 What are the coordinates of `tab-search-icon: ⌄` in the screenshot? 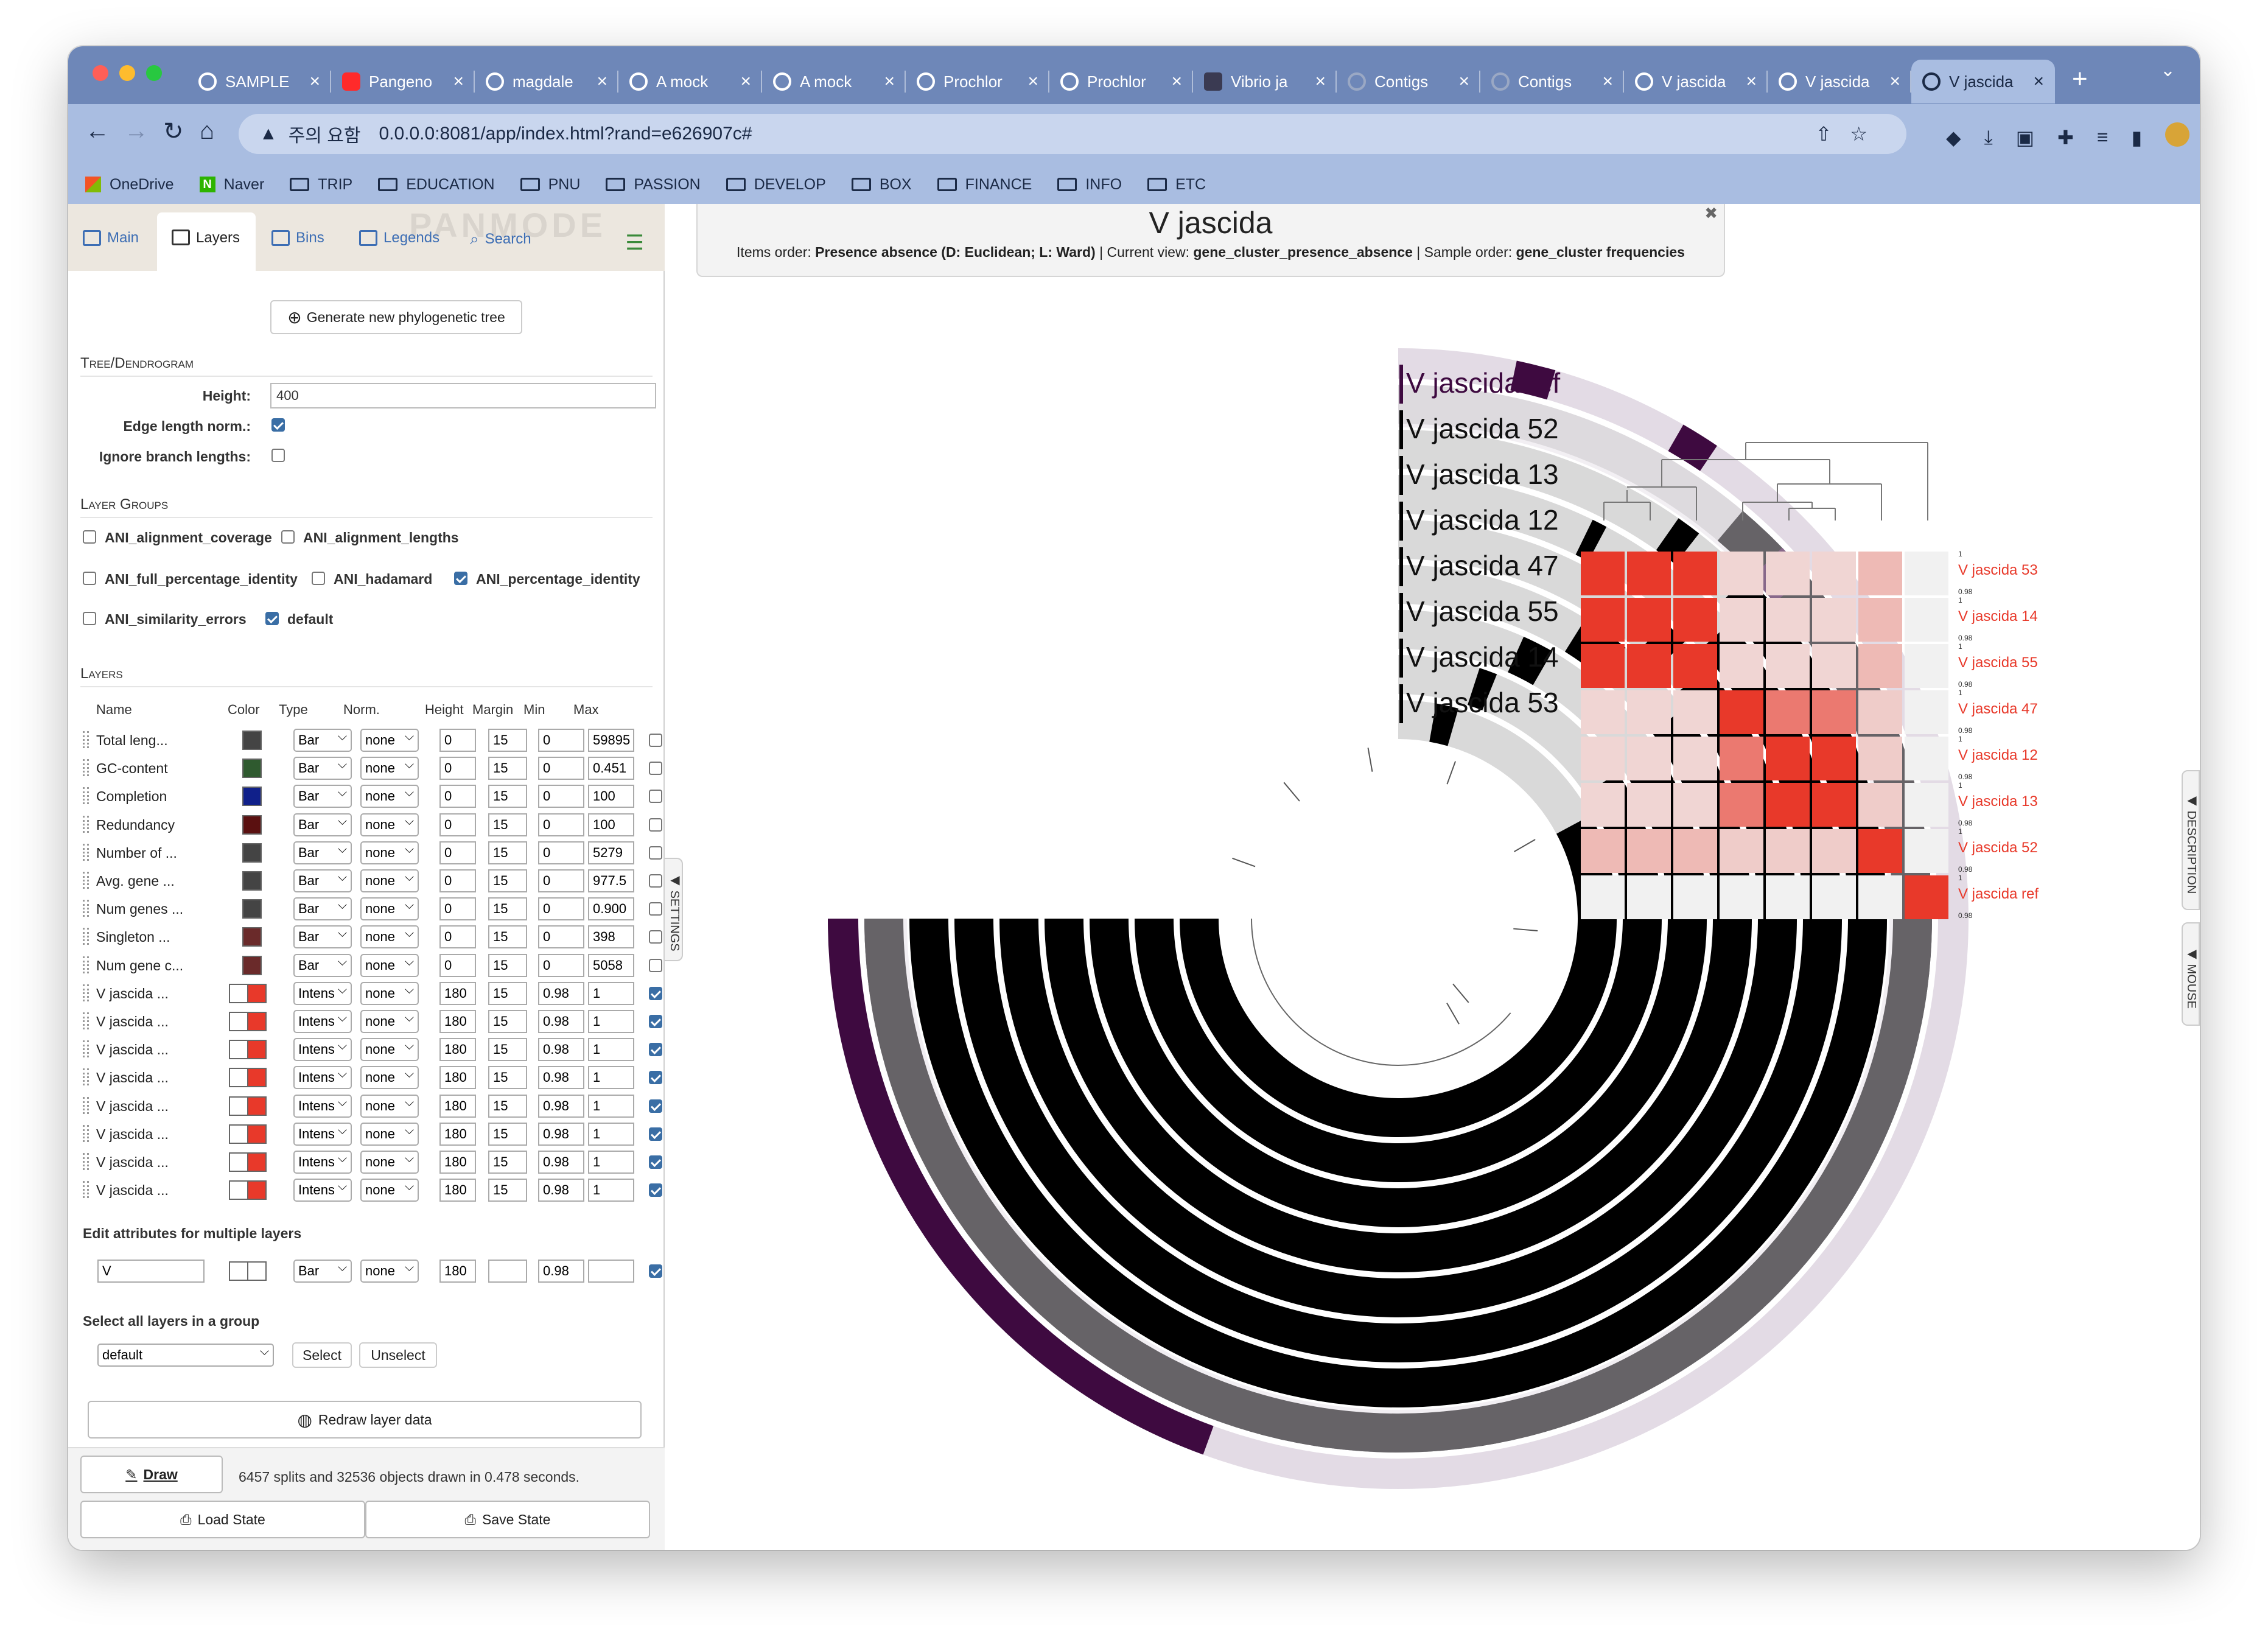 It's located at (2167, 70).